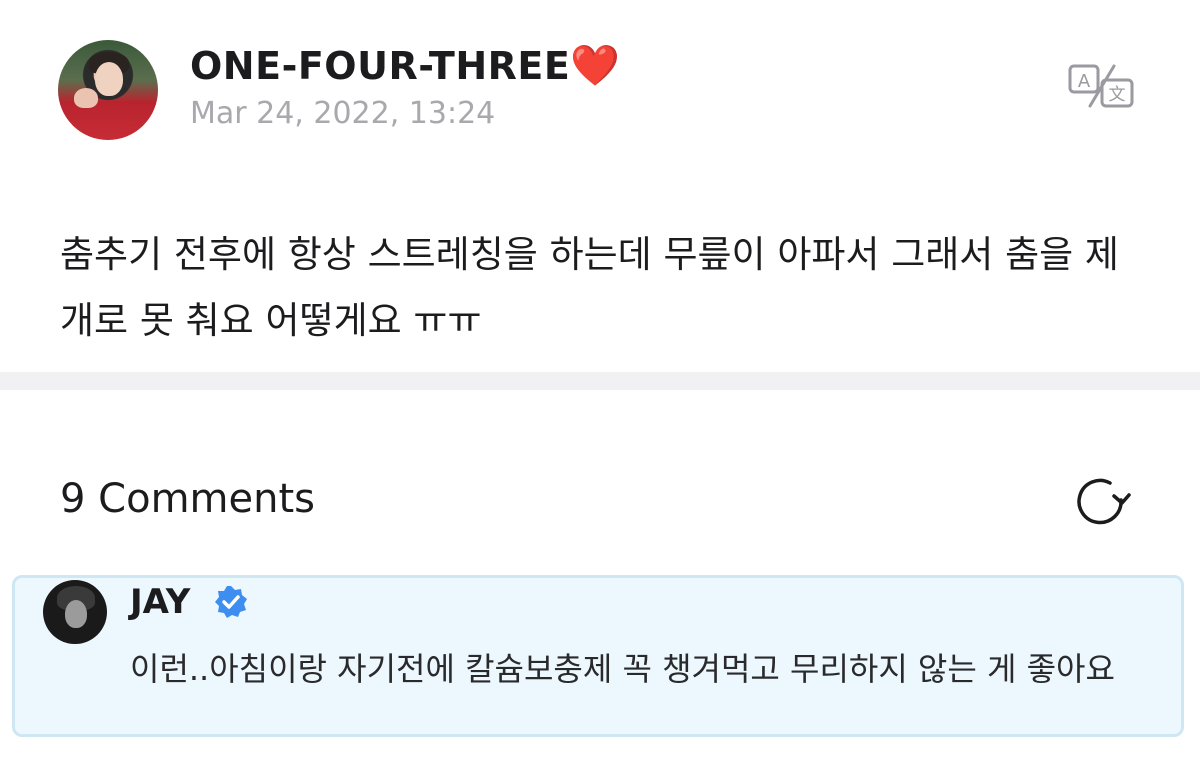 The image size is (1200, 775). What do you see at coordinates (1117, 95) in the screenshot?
I see `svg-text: 文` at bounding box center [1117, 95].